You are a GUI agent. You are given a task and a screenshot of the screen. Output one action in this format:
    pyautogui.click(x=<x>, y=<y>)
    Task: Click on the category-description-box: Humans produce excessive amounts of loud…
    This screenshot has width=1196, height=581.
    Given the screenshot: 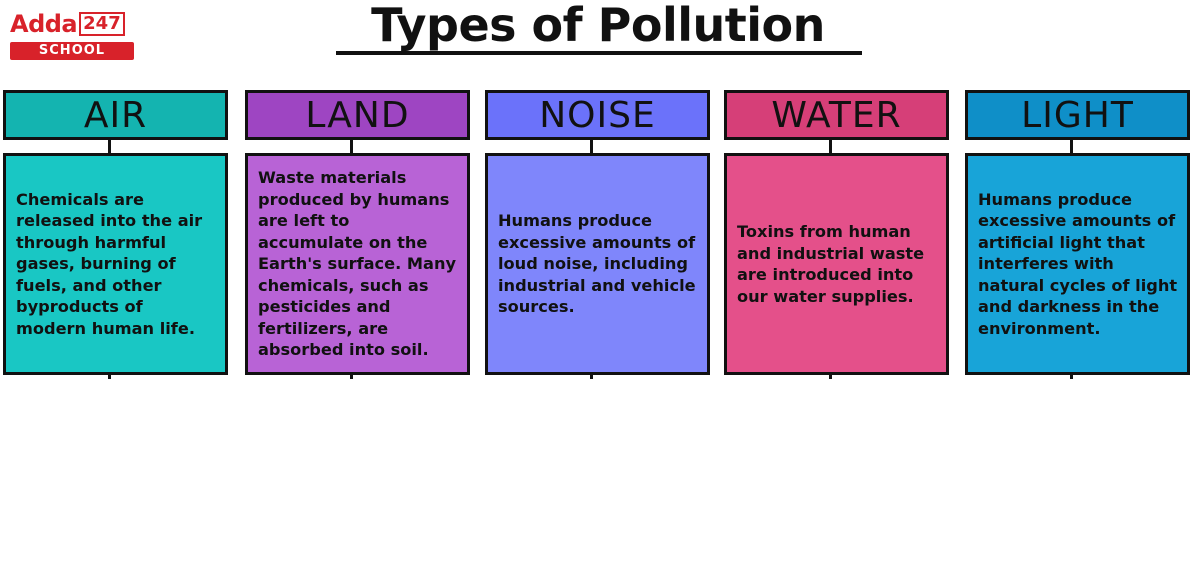 What is the action you would take?
    pyautogui.click(x=597, y=264)
    